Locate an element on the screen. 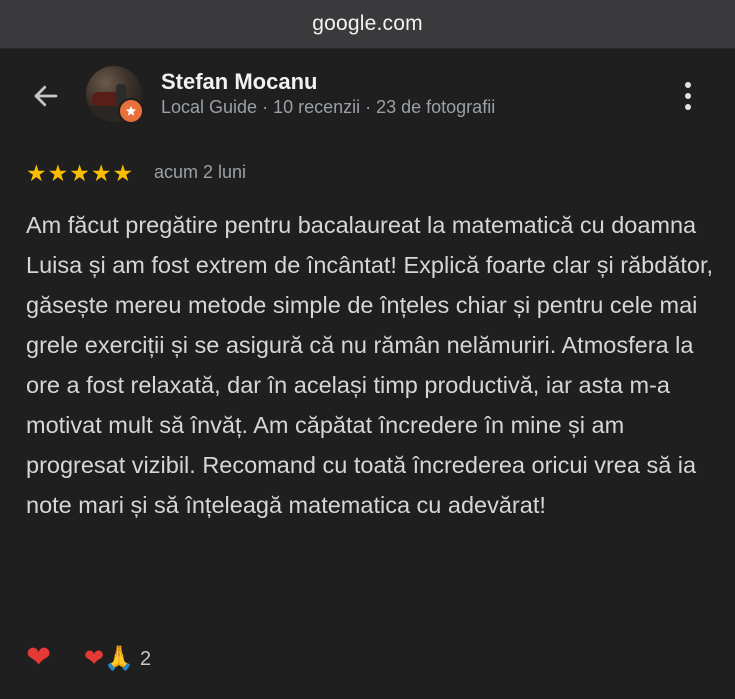 The image size is (735, 699). browser-url-bar: google.com is located at coordinates (367, 24).